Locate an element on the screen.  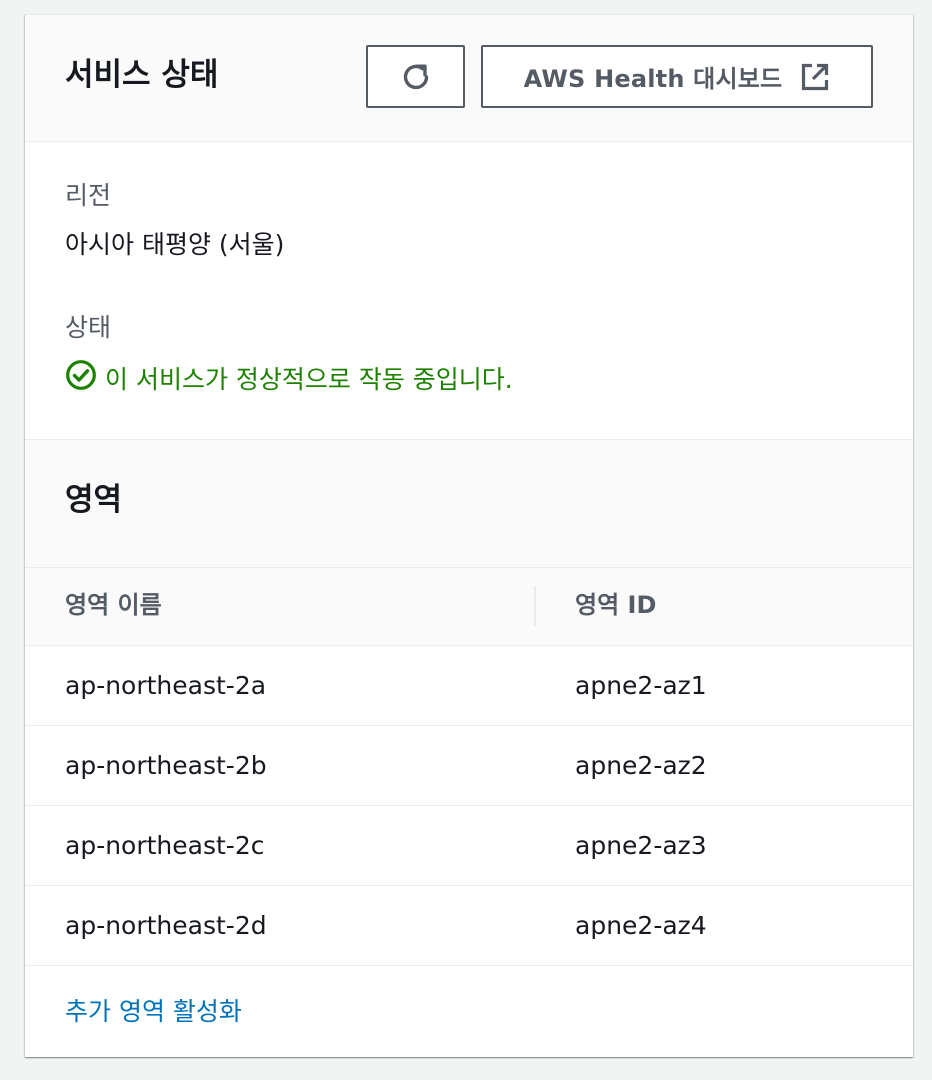
refresh-button is located at coordinates (415, 76).